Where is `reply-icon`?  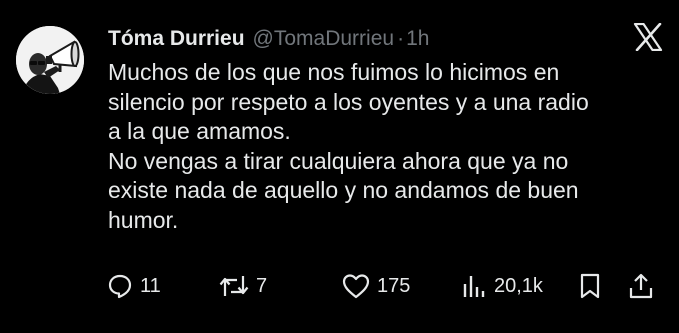 reply-icon is located at coordinates (120, 286).